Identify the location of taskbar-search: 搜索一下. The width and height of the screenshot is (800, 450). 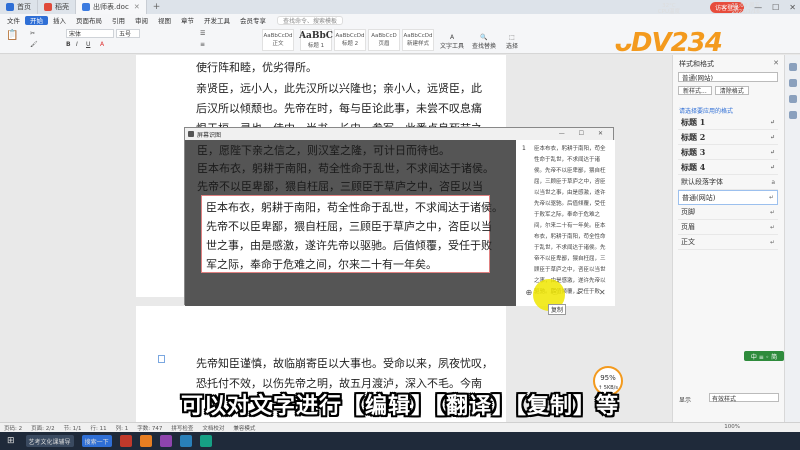
(96, 441).